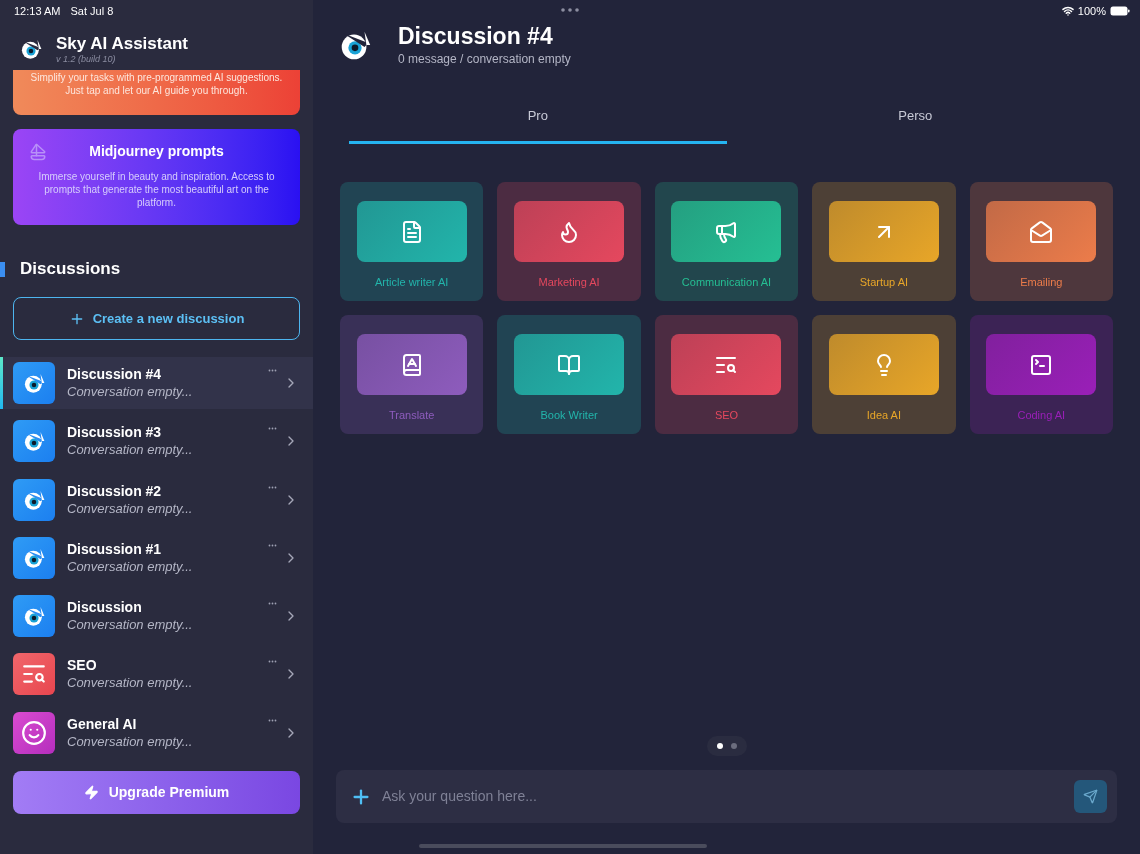  Describe the element at coordinates (1091, 11) in the screenshot. I see `battery-level: 100%` at that location.